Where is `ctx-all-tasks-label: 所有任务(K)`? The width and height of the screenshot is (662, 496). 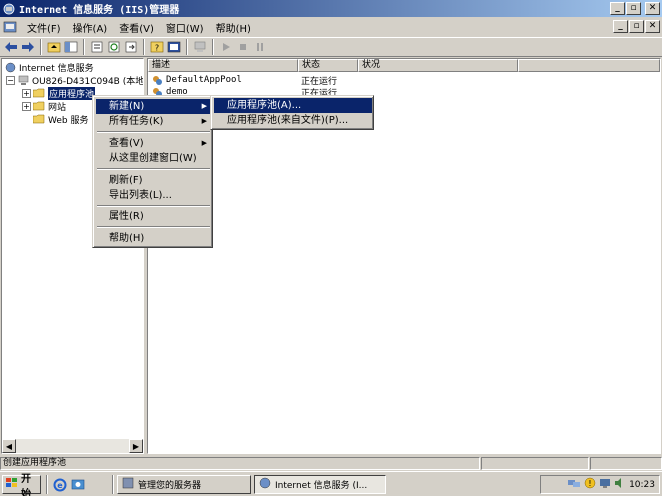 ctx-all-tasks-label: 所有任务(K) is located at coordinates (136, 121).